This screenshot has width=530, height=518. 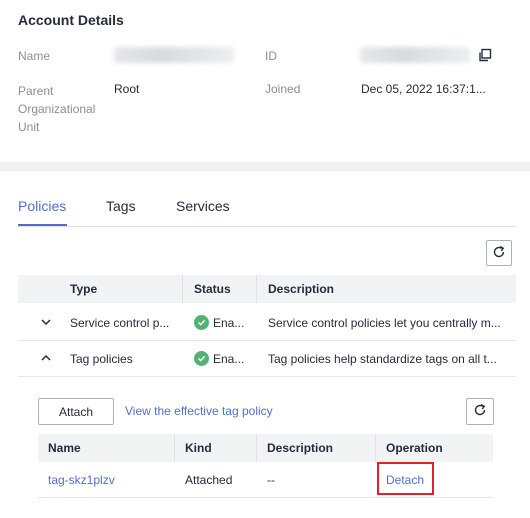 I want to click on tag-policy-kind: Attached, so click(x=209, y=480).